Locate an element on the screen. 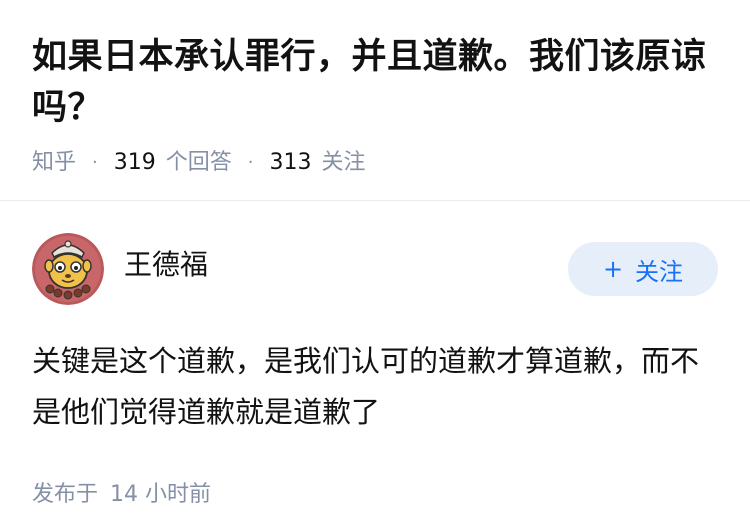 The image size is (750, 532). avatar-cartoon-icon is located at coordinates (68, 269).